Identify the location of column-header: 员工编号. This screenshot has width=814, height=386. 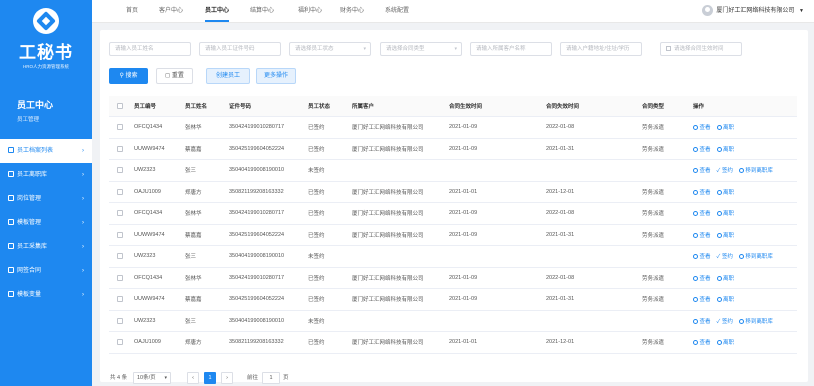
(156, 106).